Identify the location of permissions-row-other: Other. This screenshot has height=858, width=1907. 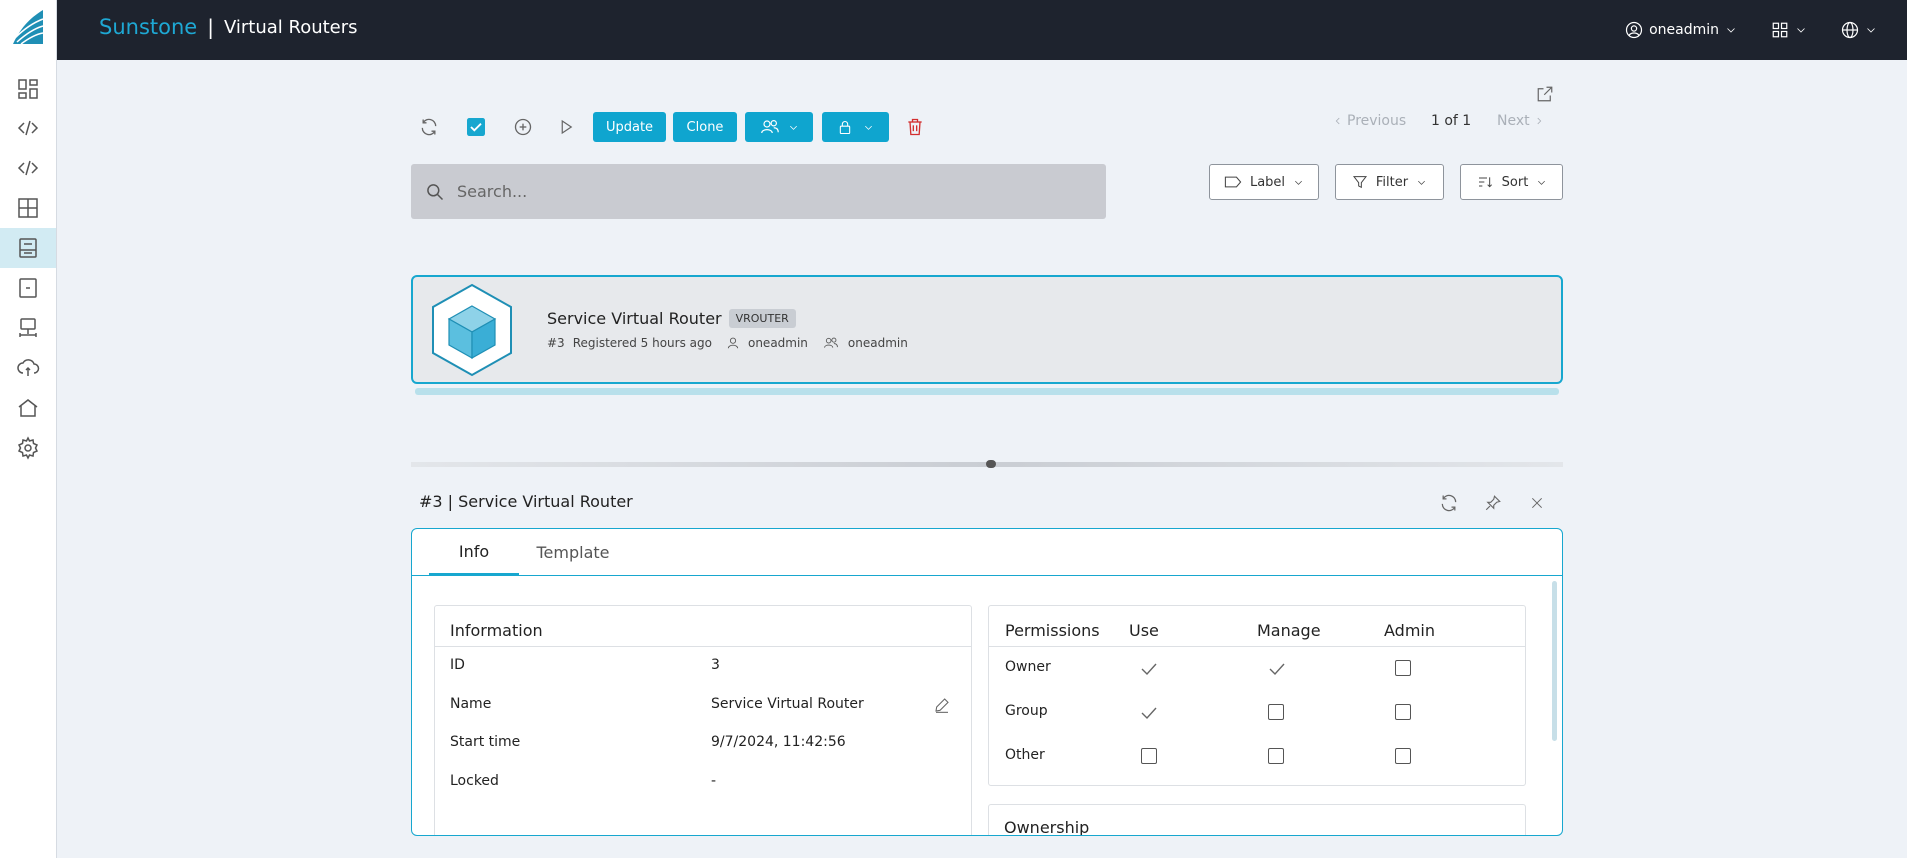
(1025, 755).